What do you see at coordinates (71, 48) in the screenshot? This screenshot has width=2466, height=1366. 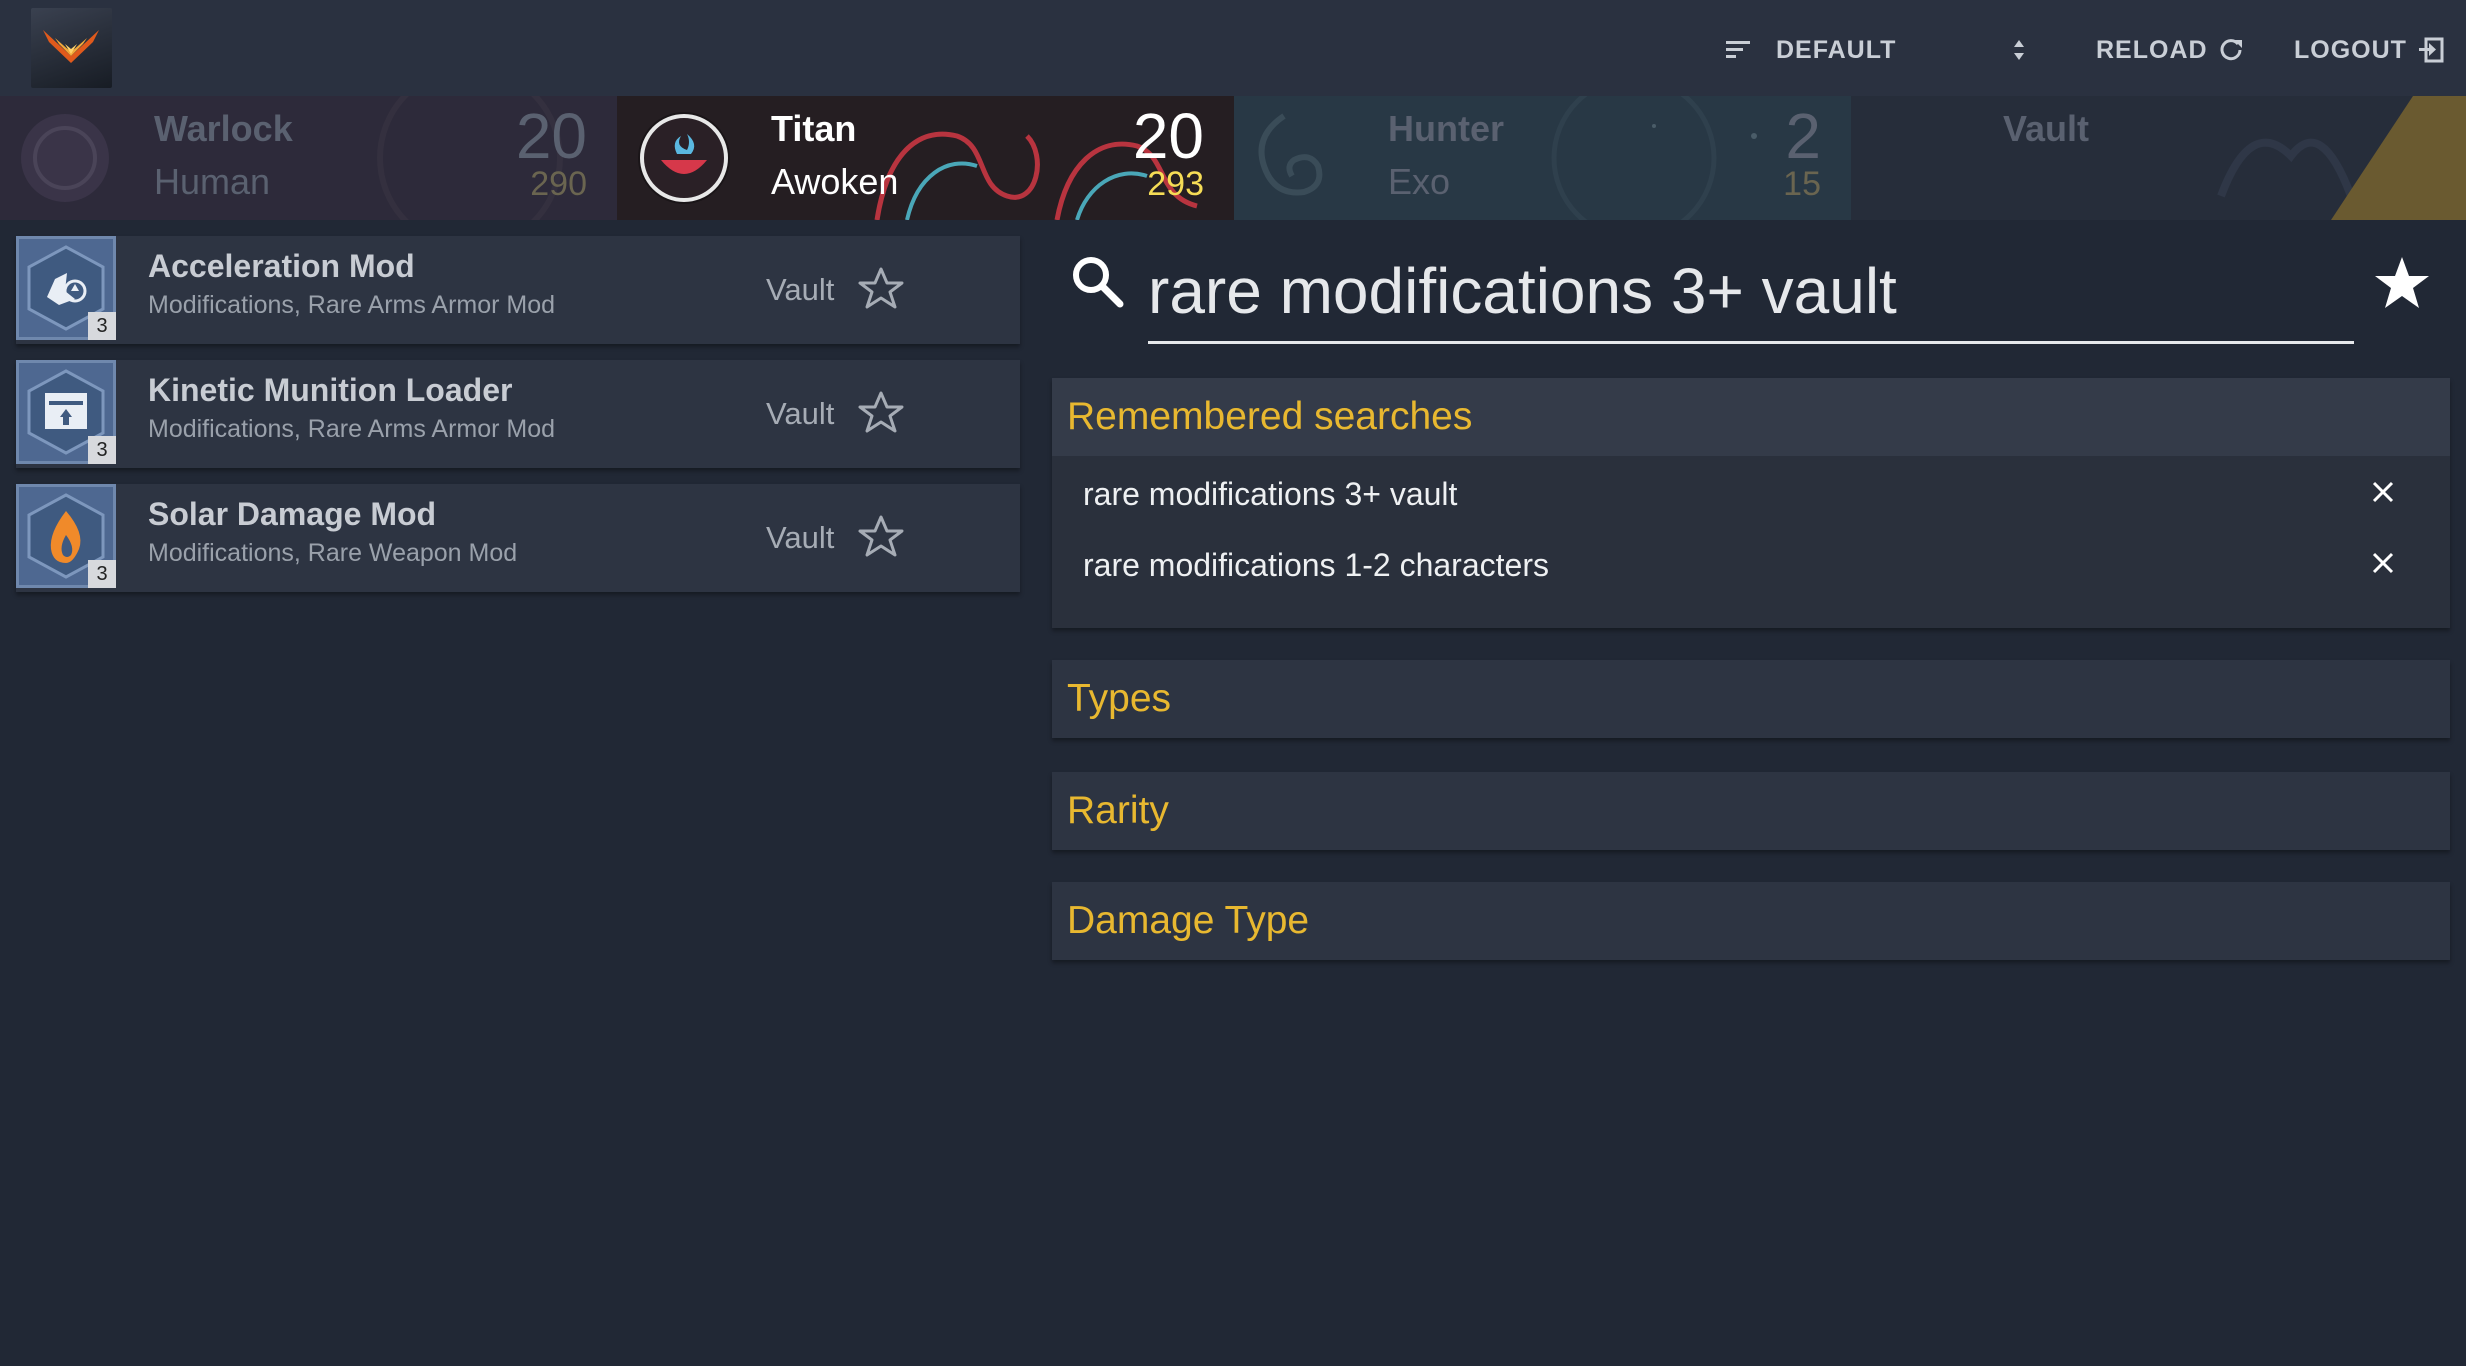 I see `destiny-logo-icon` at bounding box center [71, 48].